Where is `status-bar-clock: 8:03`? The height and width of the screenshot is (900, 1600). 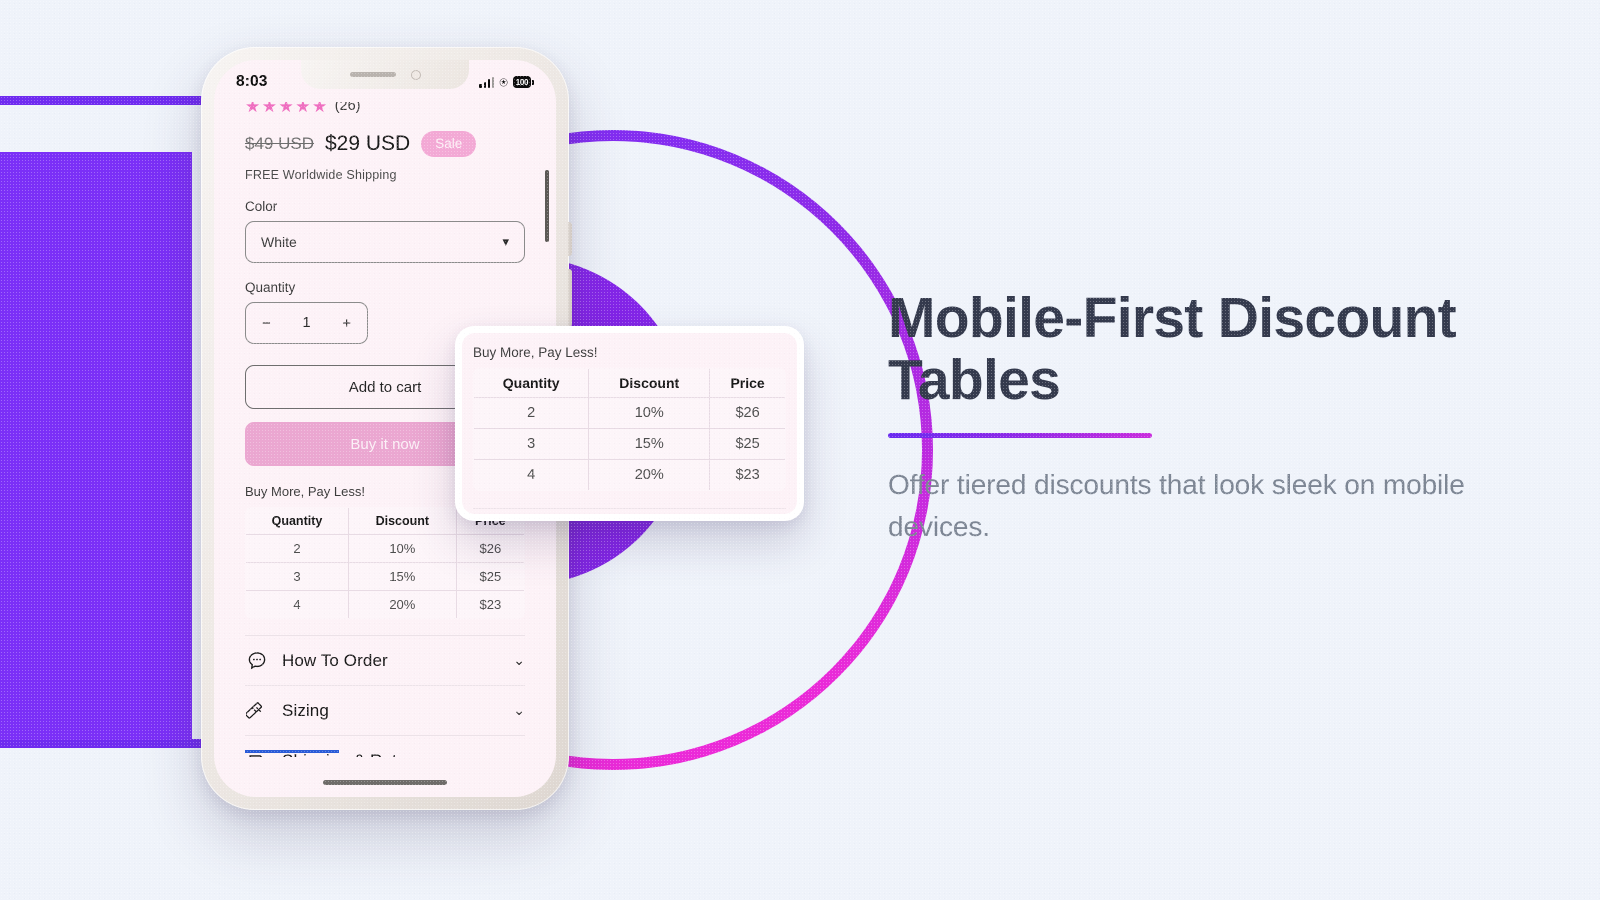
status-bar-clock: 8:03 is located at coordinates (252, 81).